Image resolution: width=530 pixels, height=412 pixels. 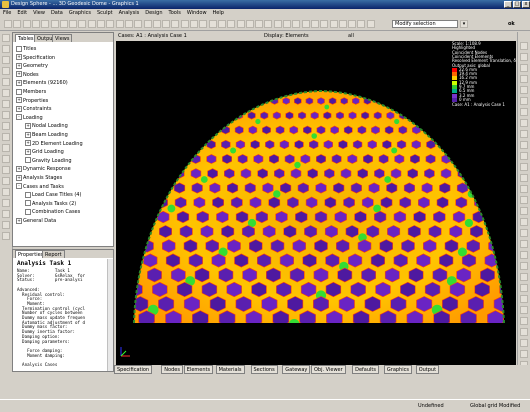 What do you see at coordinates (46, 135) in the screenshot?
I see `tree-node: + Beam Loading` at bounding box center [46, 135].